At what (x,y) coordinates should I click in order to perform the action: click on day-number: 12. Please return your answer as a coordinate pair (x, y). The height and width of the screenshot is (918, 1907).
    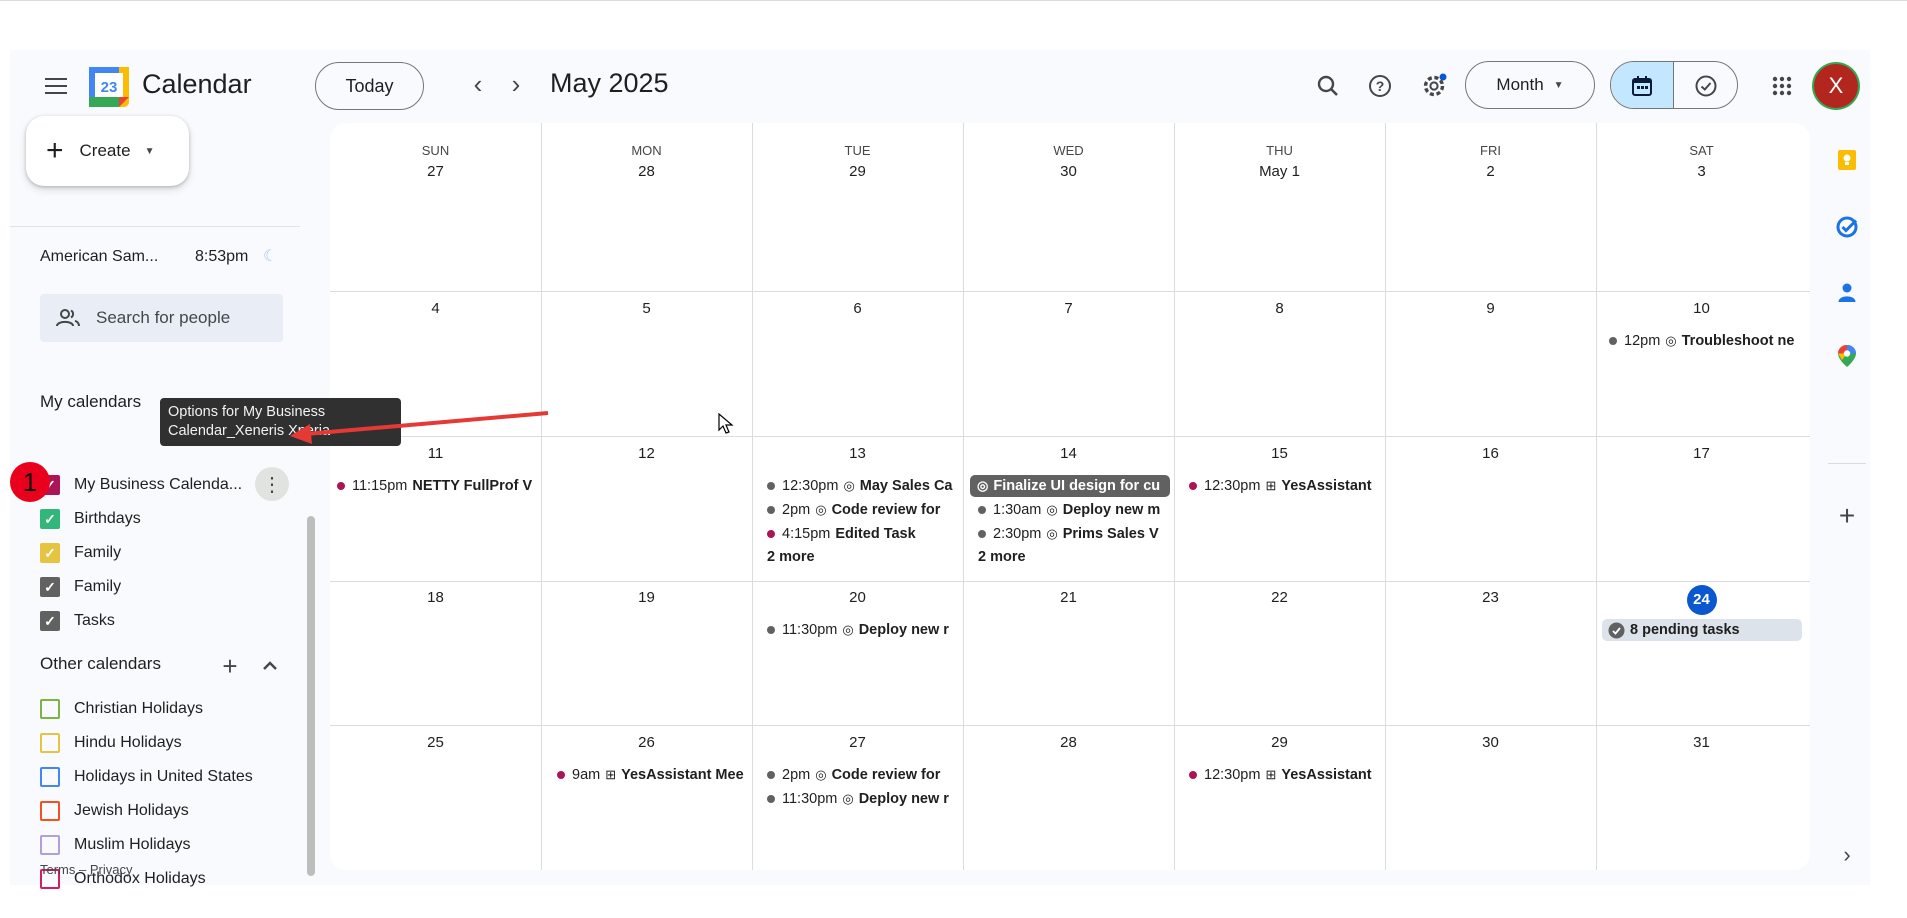
    Looking at the image, I should click on (646, 453).